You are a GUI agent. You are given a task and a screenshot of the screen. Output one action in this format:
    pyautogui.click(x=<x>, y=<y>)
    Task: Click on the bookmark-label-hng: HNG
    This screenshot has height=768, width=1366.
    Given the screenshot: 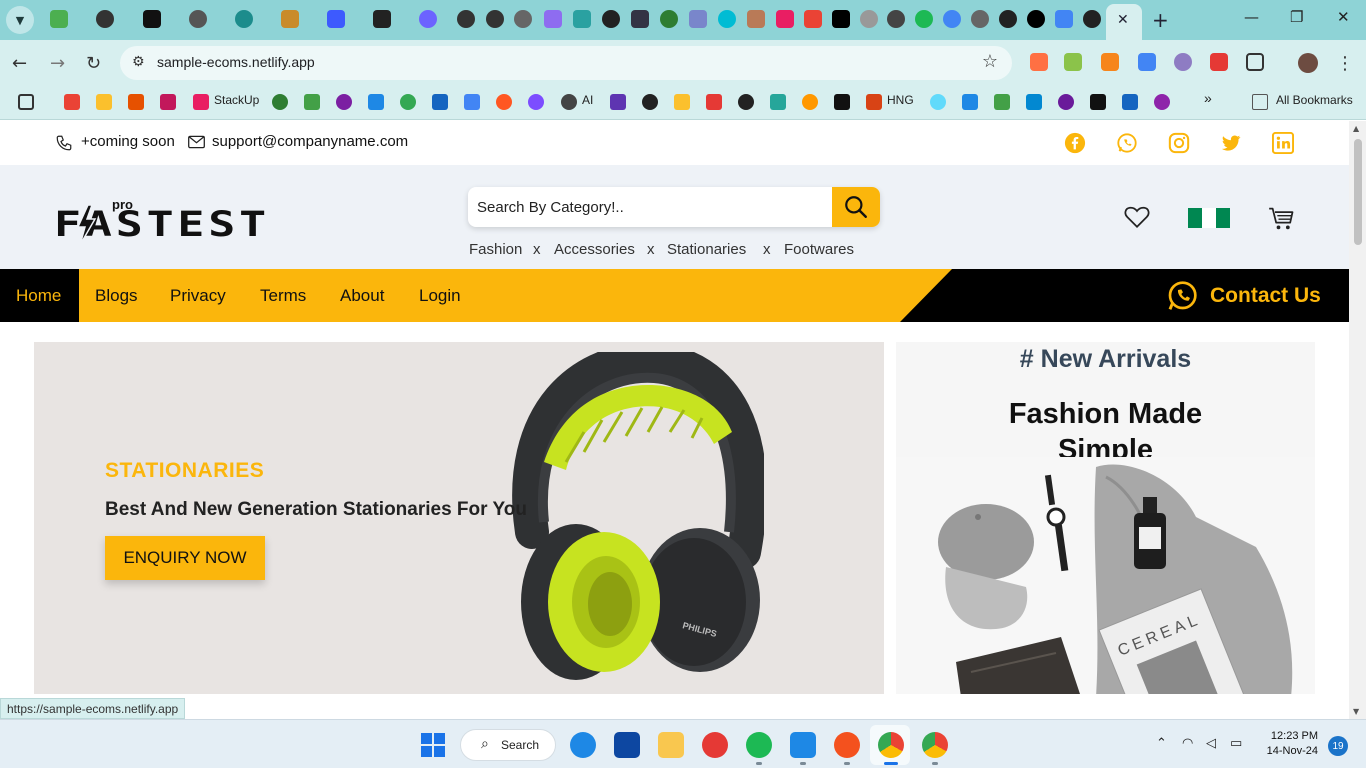 What is the action you would take?
    pyautogui.click(x=900, y=100)
    